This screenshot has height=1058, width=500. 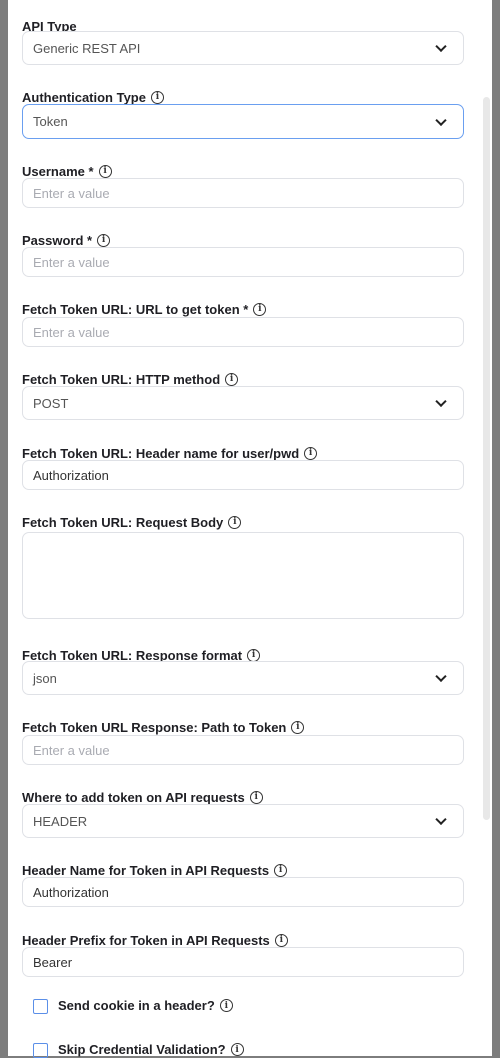 I want to click on field-value: json, so click(x=45, y=678).